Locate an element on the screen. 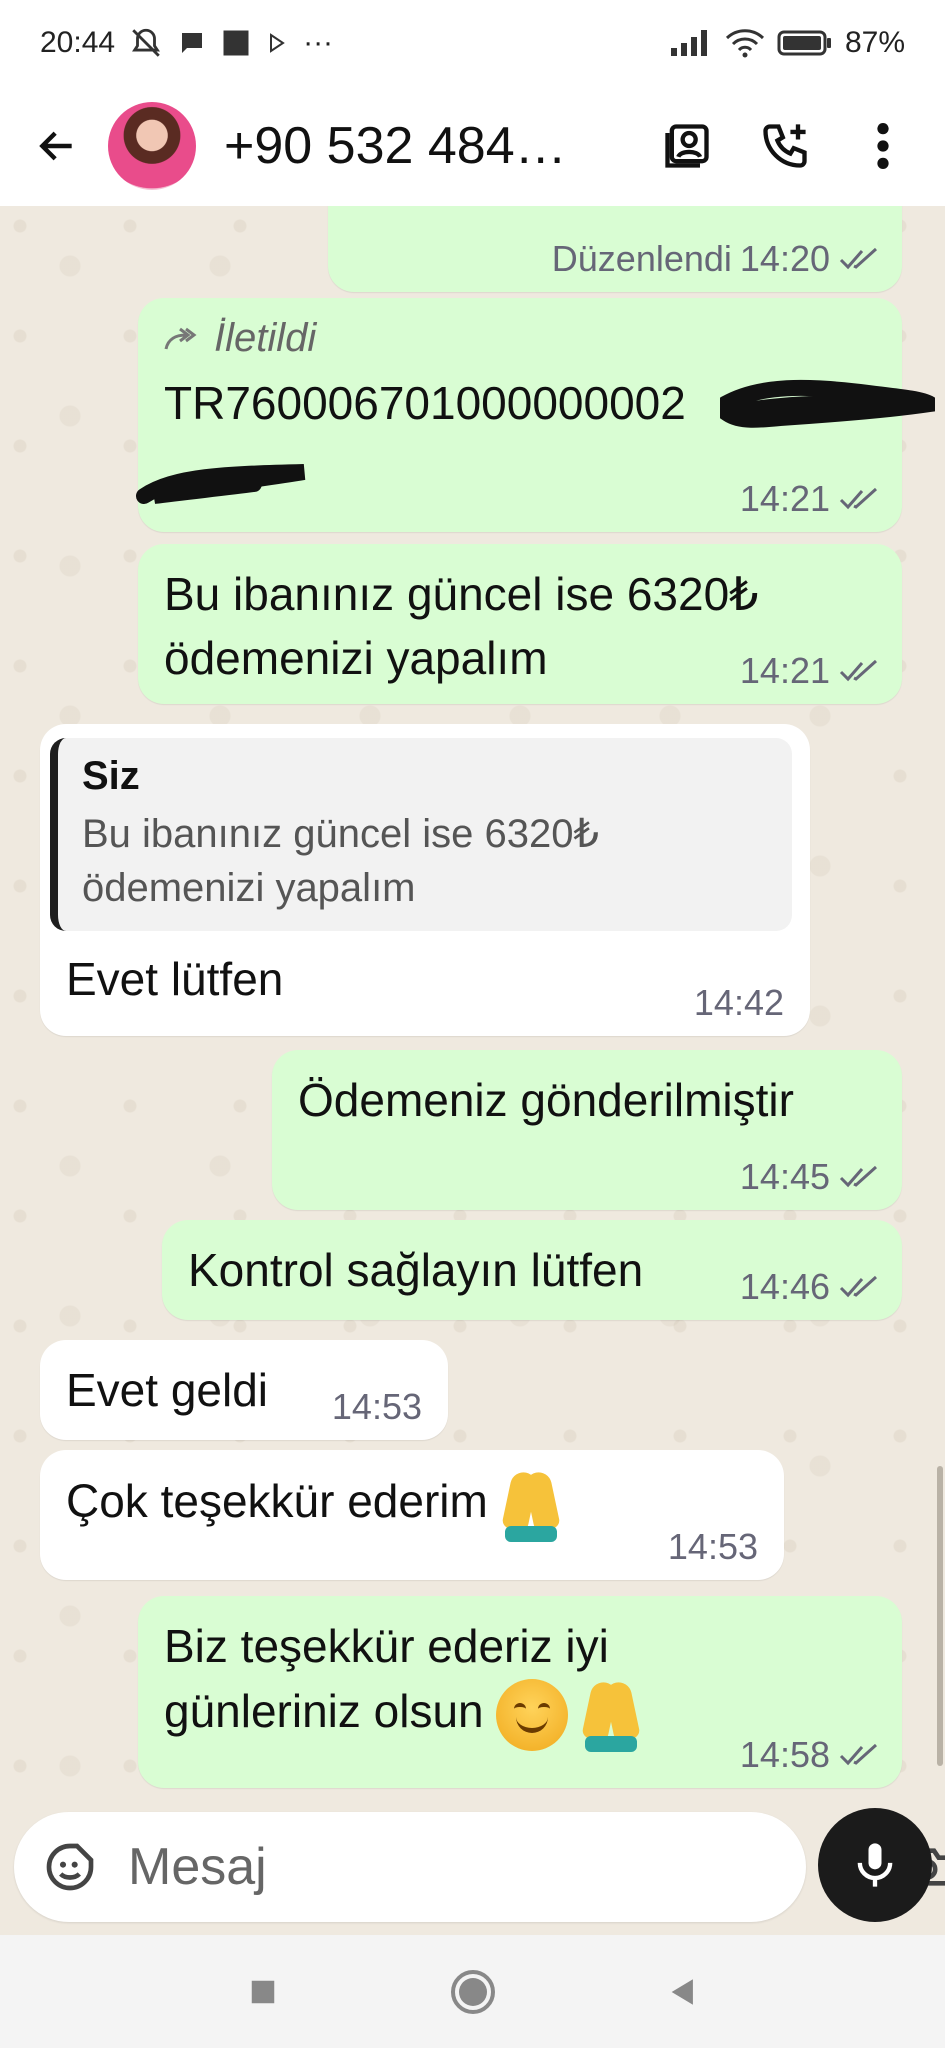 Image resolution: width=945 pixels, height=2048 pixels. message-line: Biz teşekkür ederiz iyi is located at coordinates (386, 1646).